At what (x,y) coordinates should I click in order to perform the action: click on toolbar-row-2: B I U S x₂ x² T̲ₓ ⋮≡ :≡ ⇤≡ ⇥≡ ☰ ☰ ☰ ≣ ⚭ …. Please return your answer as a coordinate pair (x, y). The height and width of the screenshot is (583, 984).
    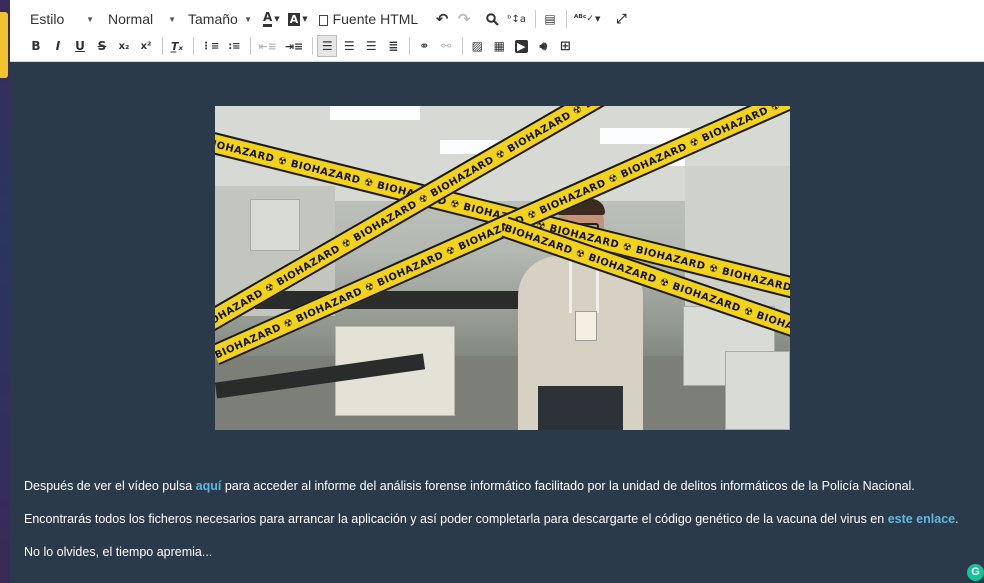
    Looking at the image, I should click on (301, 46).